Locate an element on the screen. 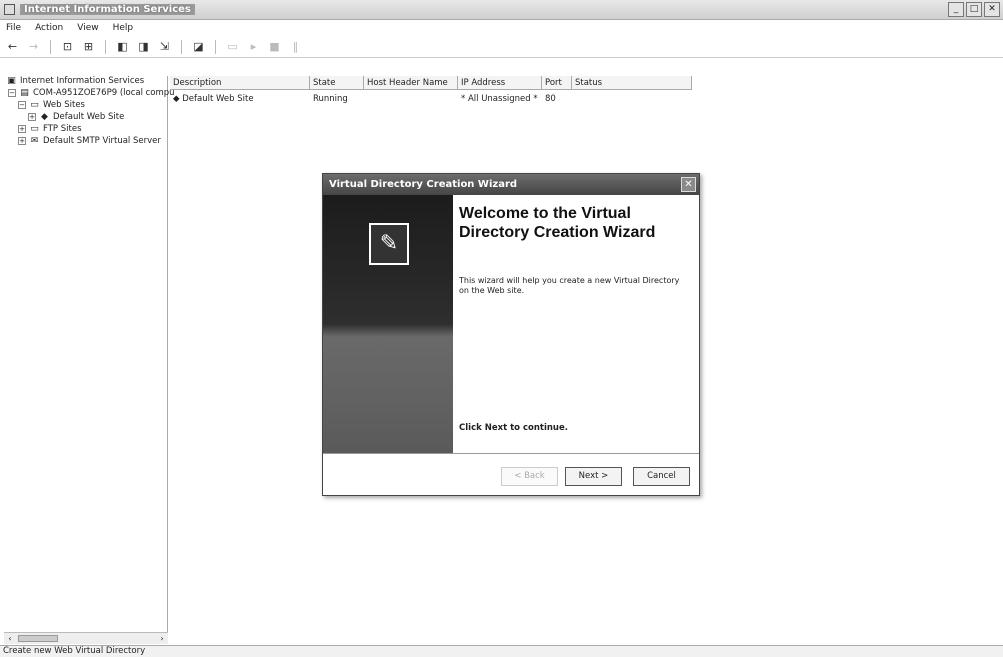 The width and height of the screenshot is (1003, 657). play-icon: ▸ is located at coordinates (253, 47).